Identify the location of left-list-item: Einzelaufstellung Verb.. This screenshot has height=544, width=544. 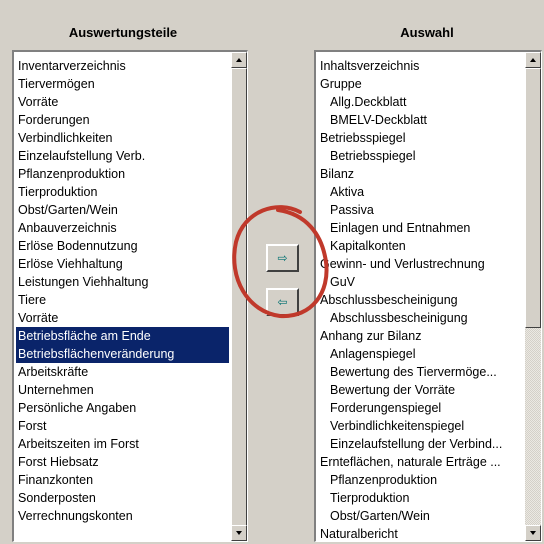
(122, 156).